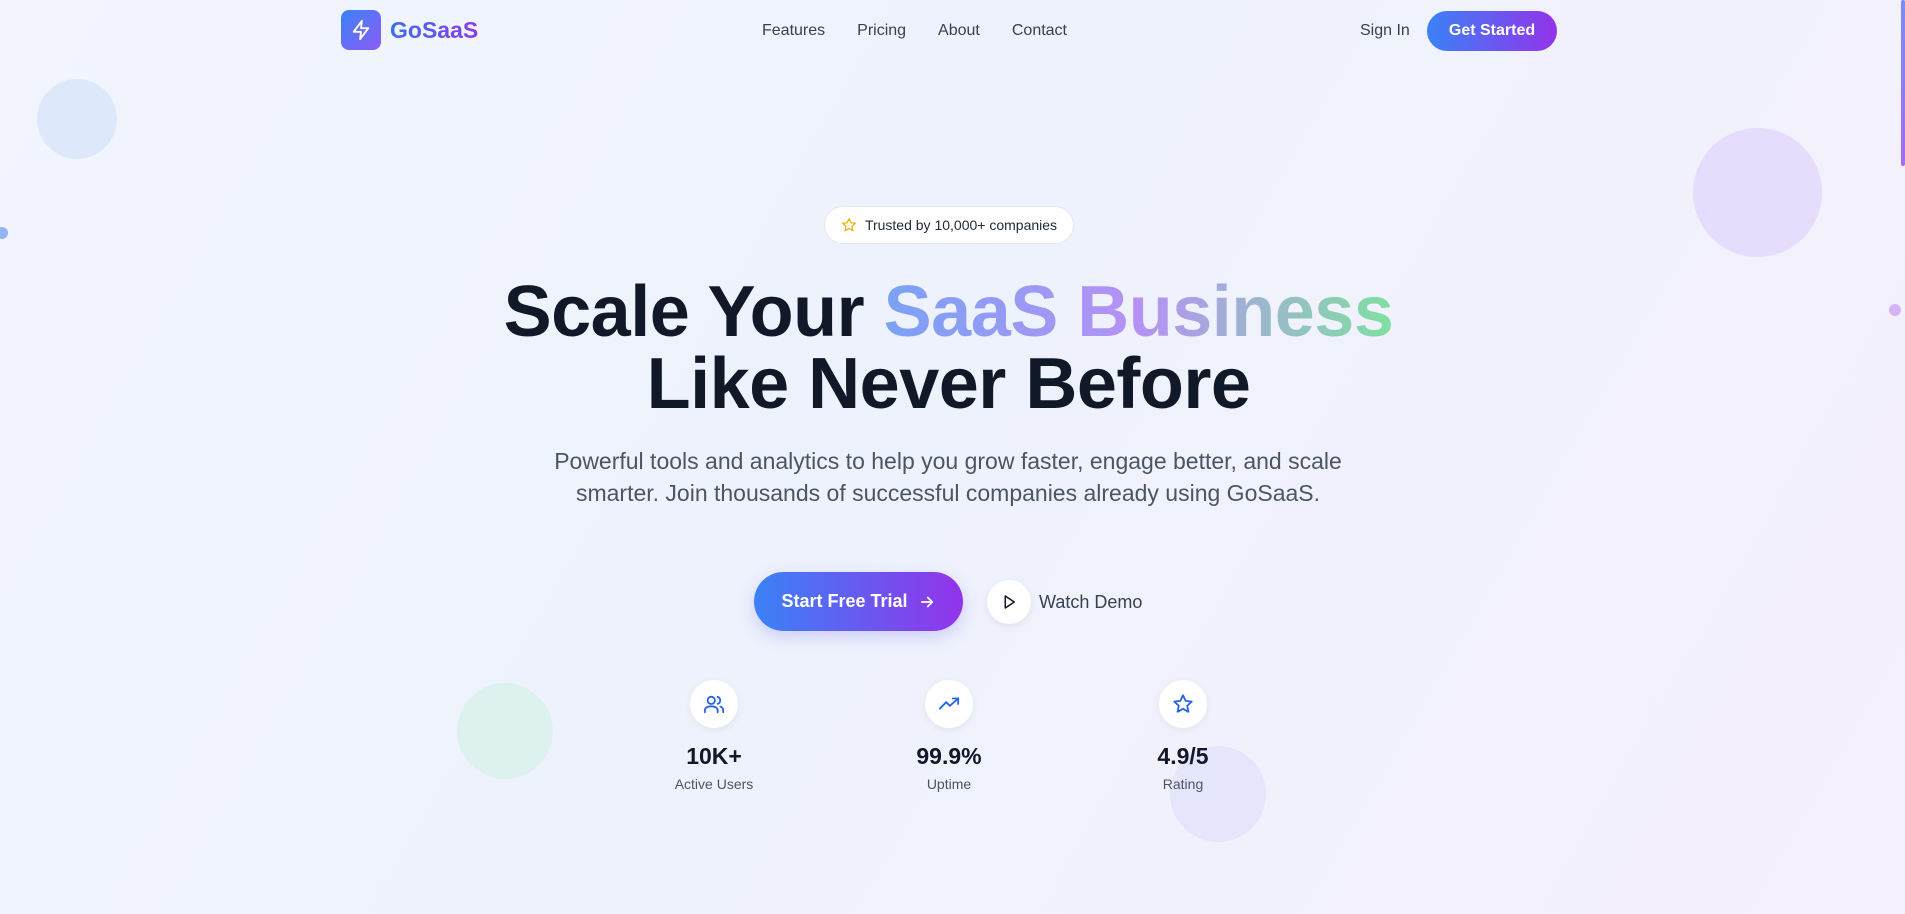 This screenshot has width=1905, height=914. What do you see at coordinates (844, 601) in the screenshot?
I see `start-free-trial-label: Start Free Trial` at bounding box center [844, 601].